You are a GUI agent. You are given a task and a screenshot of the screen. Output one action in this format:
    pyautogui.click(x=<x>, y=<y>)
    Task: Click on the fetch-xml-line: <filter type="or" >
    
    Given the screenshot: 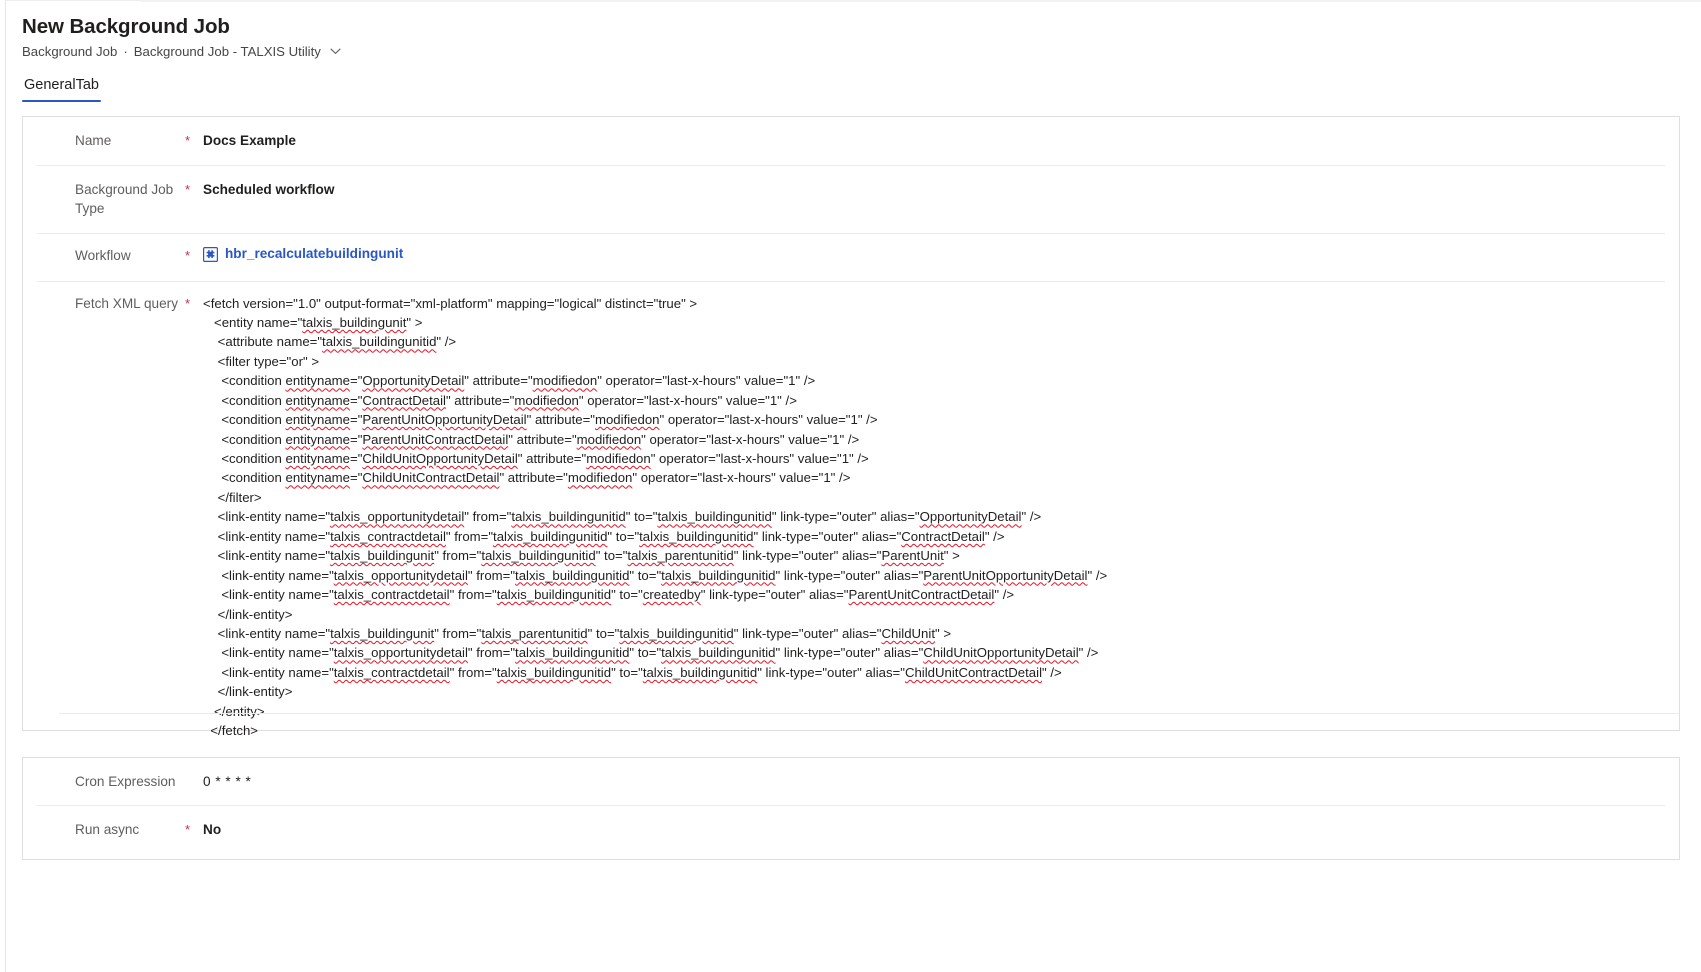 What is the action you would take?
    pyautogui.click(x=261, y=361)
    